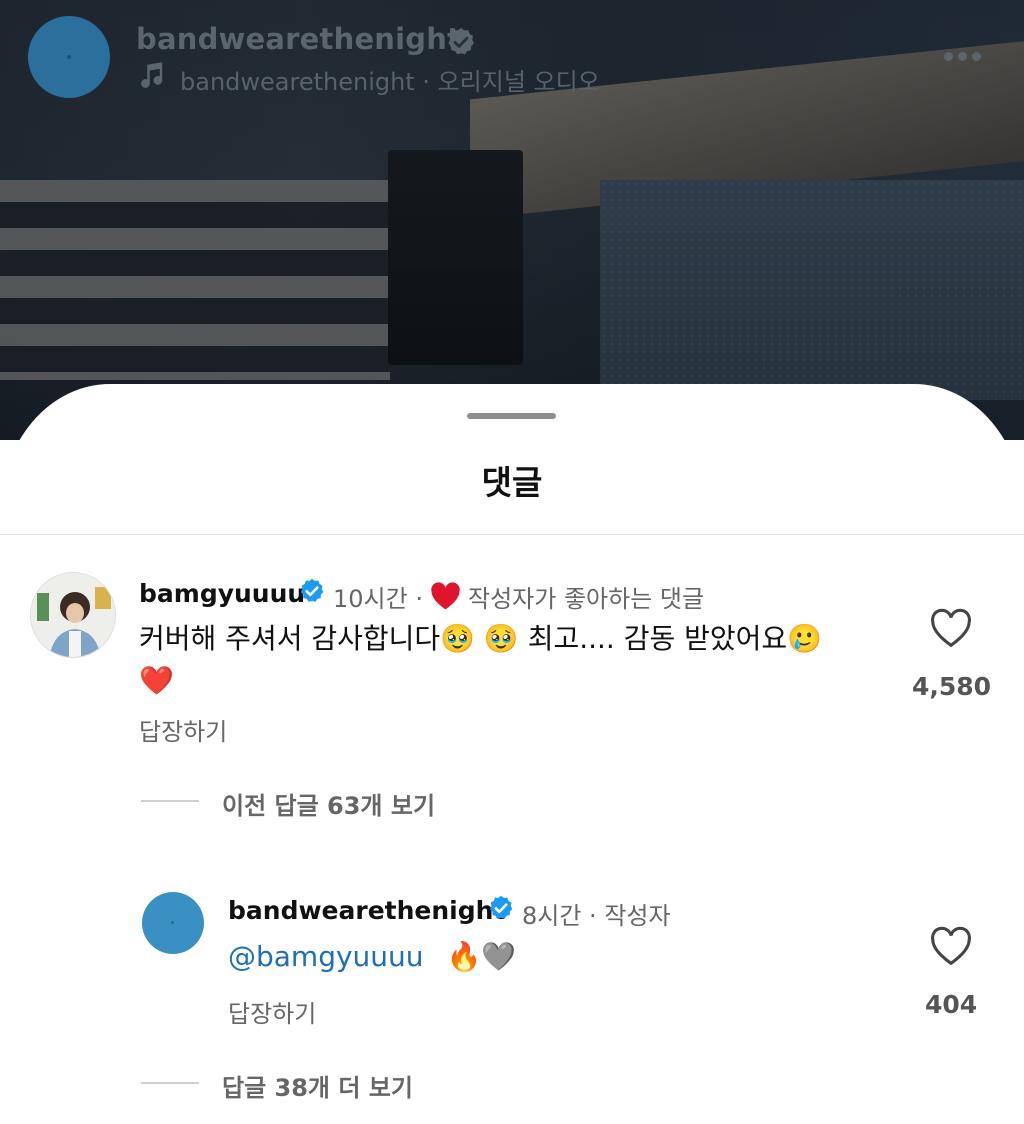 The image size is (1024, 1124). What do you see at coordinates (222, 593) in the screenshot?
I see `comment-username: bamgyuuuu` at bounding box center [222, 593].